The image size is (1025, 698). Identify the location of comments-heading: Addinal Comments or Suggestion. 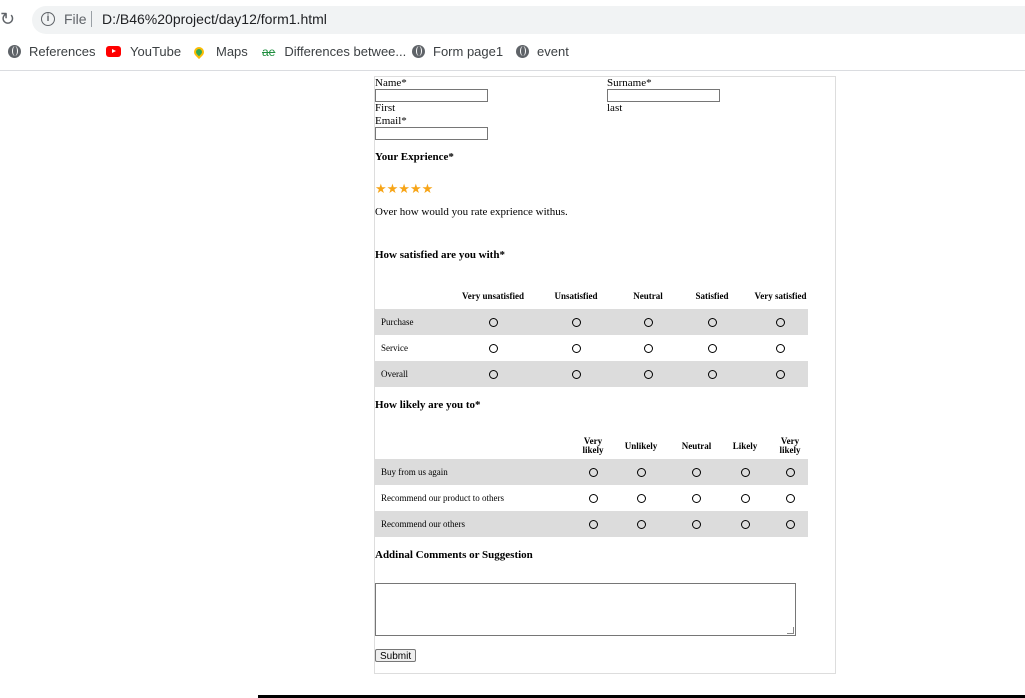
(454, 555).